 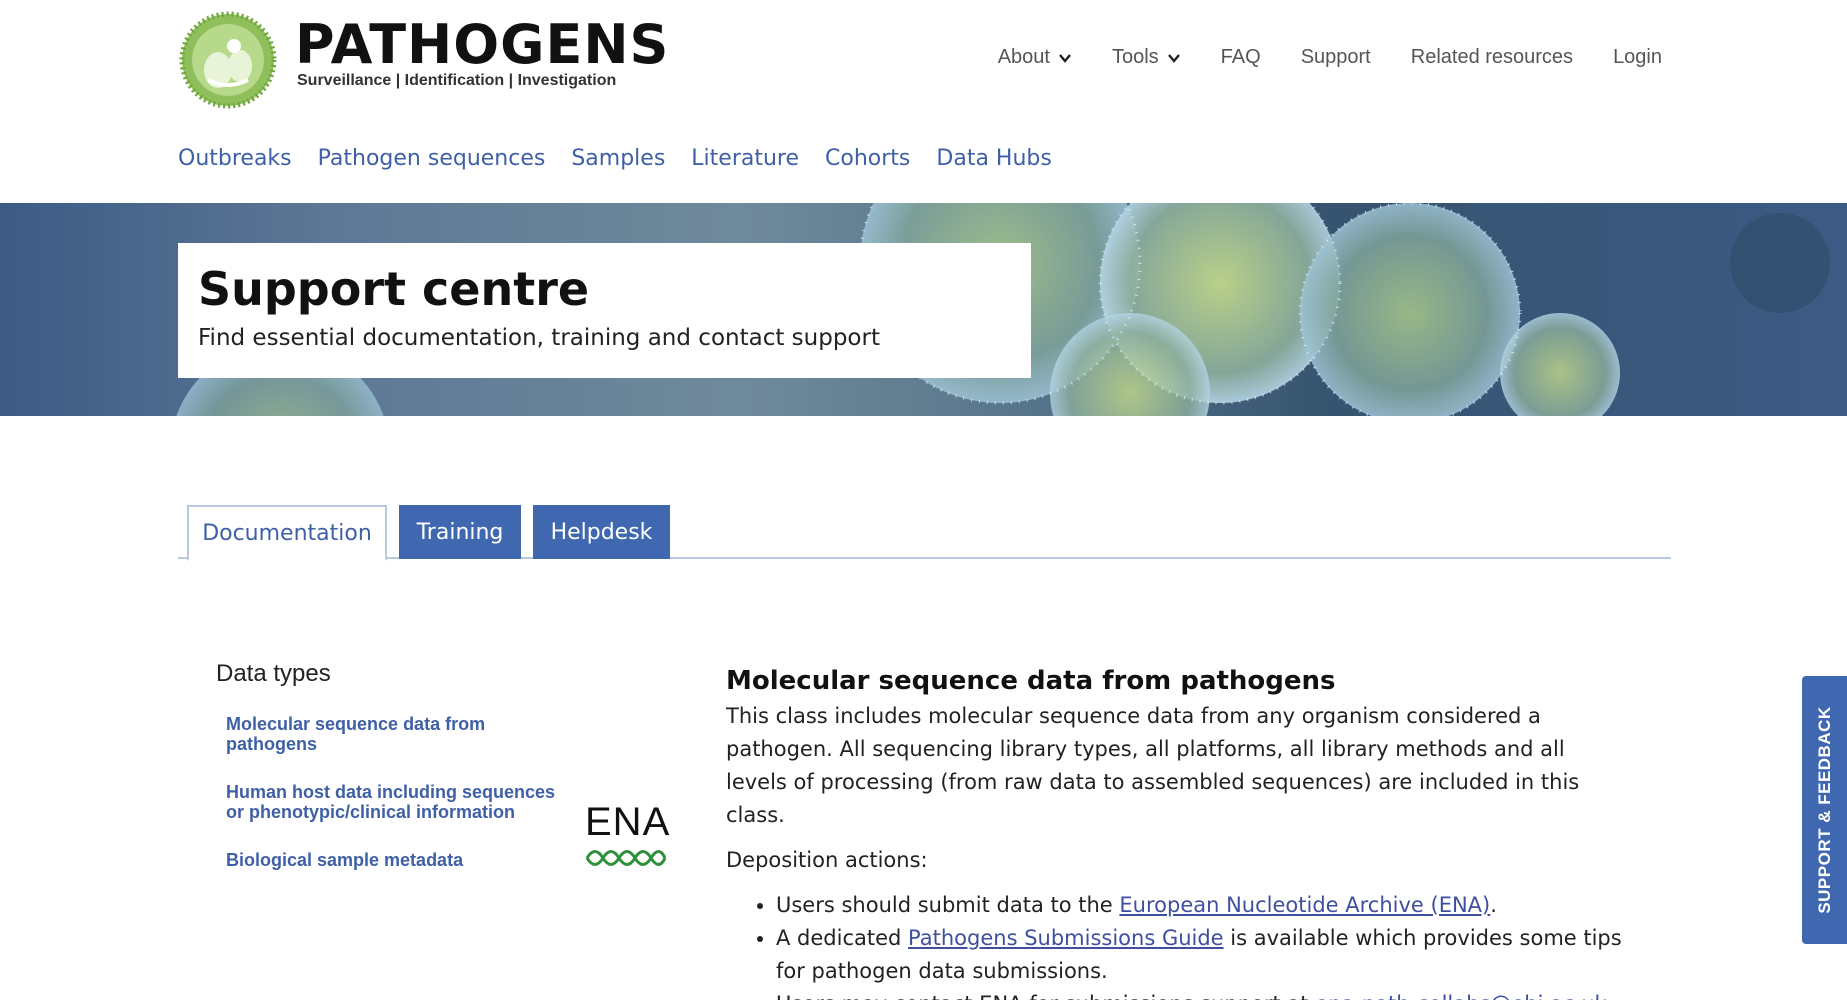 I want to click on submissions-guide-link: Pathogens Submissions Guide, so click(x=1066, y=938).